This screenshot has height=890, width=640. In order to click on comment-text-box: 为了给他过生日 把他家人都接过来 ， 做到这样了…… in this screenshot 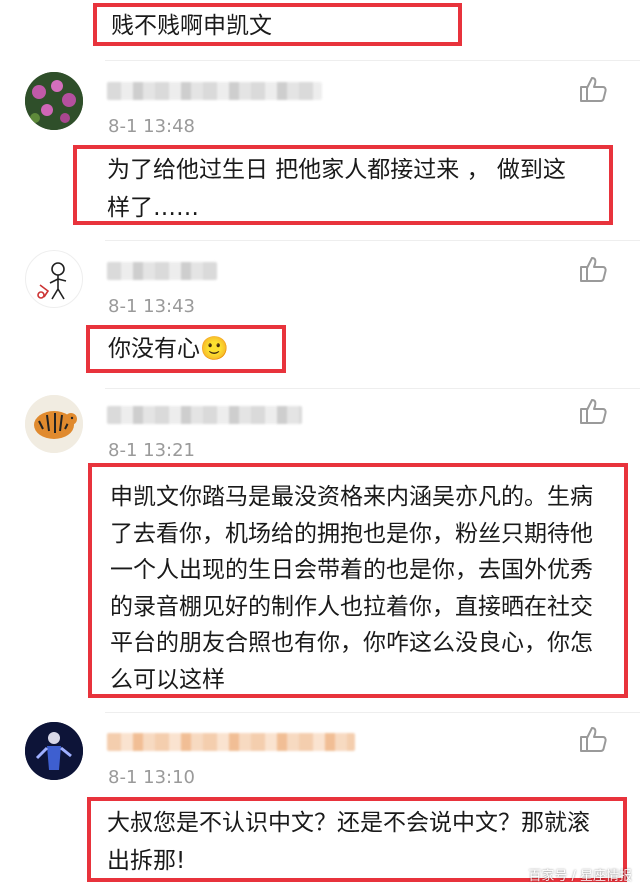, I will do `click(343, 185)`.